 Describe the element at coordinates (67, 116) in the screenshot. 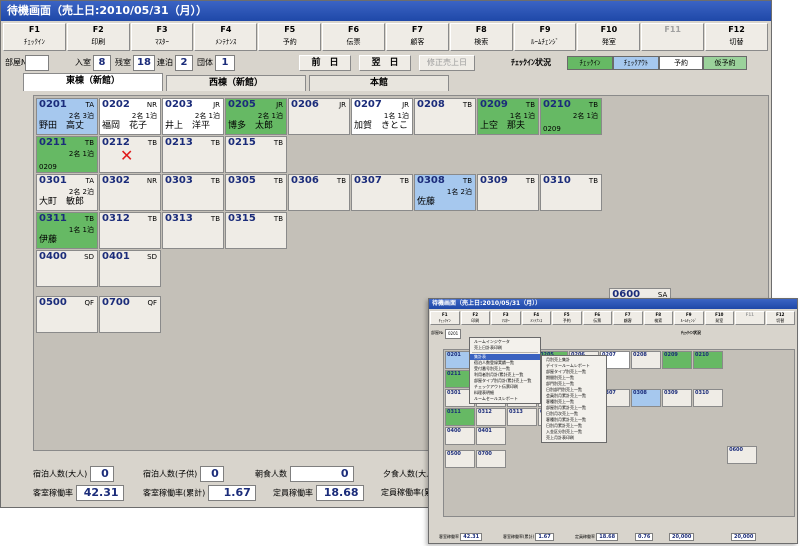

I see `room-cell: 0201 TA 2名 3泊 野田 高丈` at that location.